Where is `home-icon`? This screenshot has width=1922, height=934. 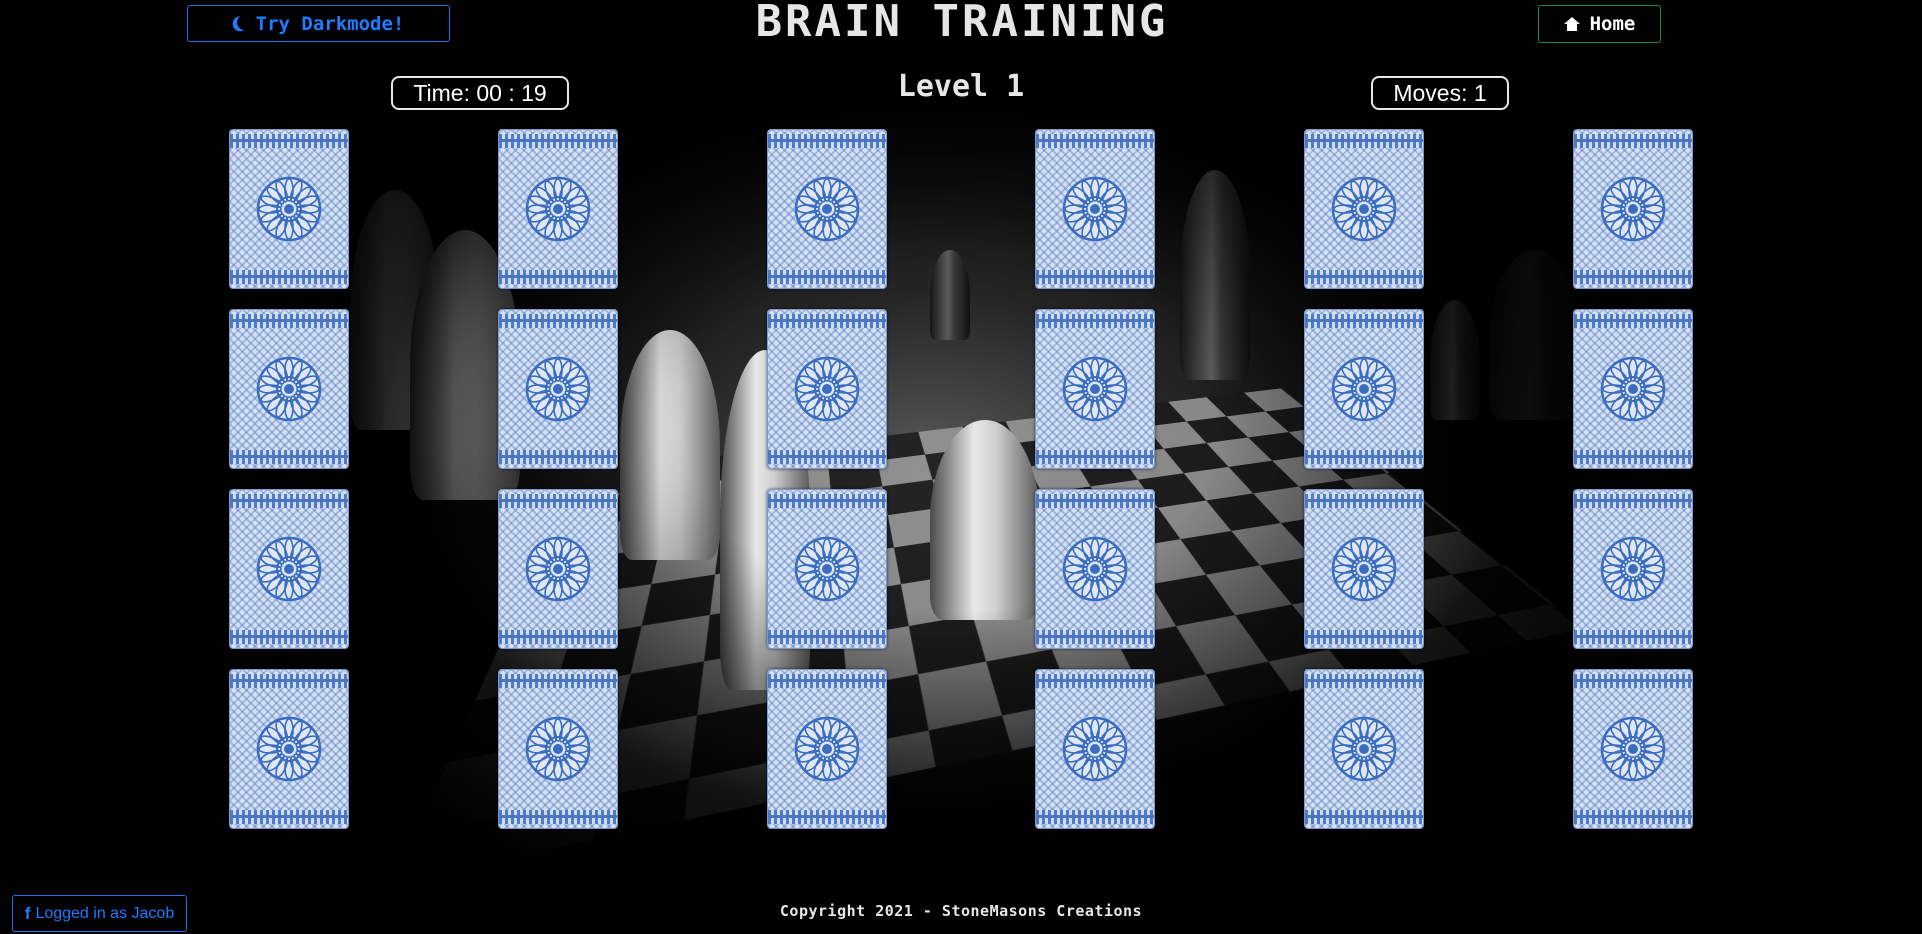
home-icon is located at coordinates (1571, 24).